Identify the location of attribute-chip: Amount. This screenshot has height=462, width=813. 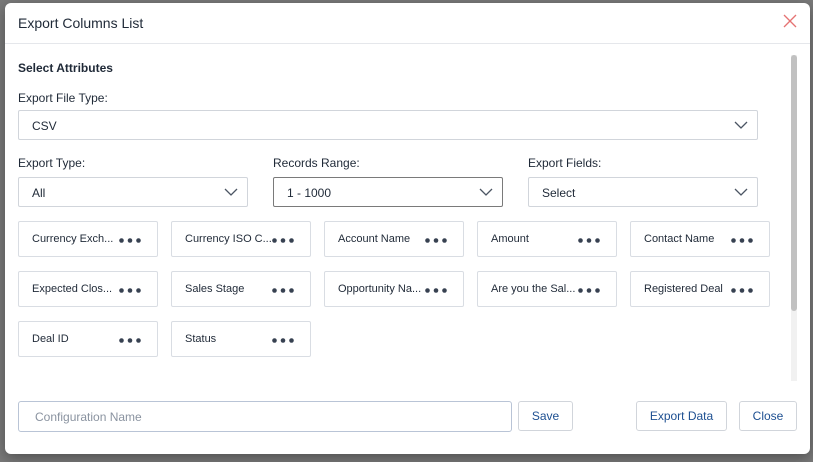
(547, 239).